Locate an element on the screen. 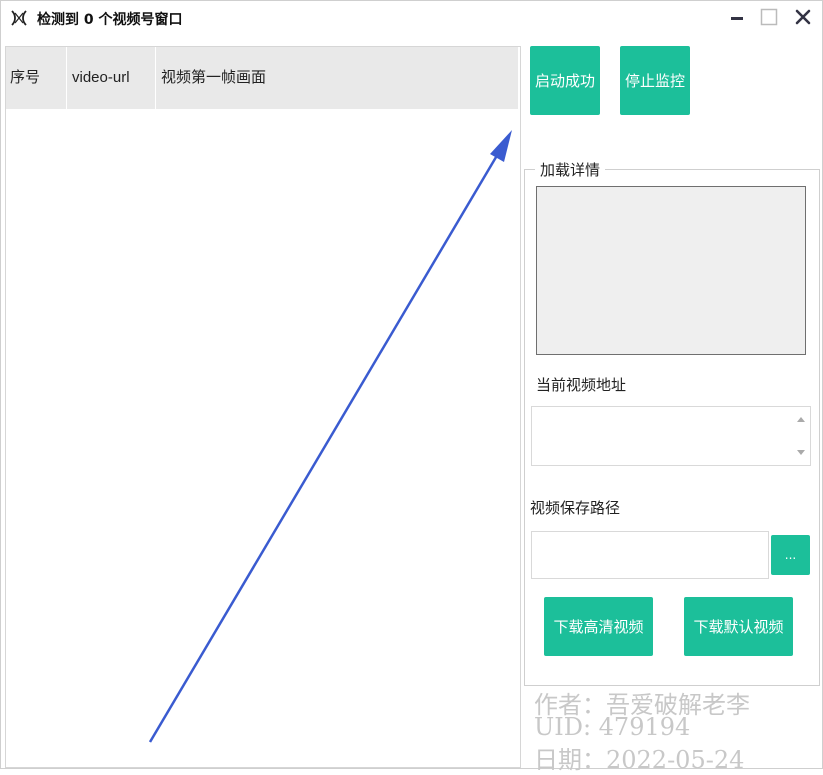 This screenshot has width=823, height=775. close-icon is located at coordinates (803, 19).